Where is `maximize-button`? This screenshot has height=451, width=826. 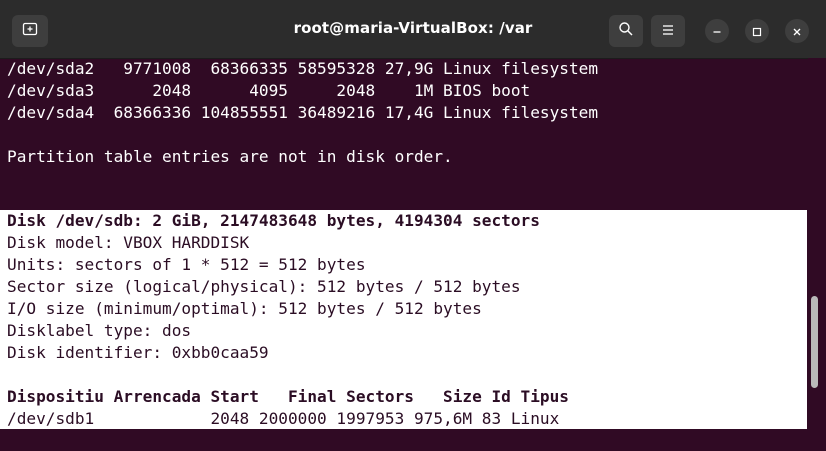
maximize-button is located at coordinates (757, 31).